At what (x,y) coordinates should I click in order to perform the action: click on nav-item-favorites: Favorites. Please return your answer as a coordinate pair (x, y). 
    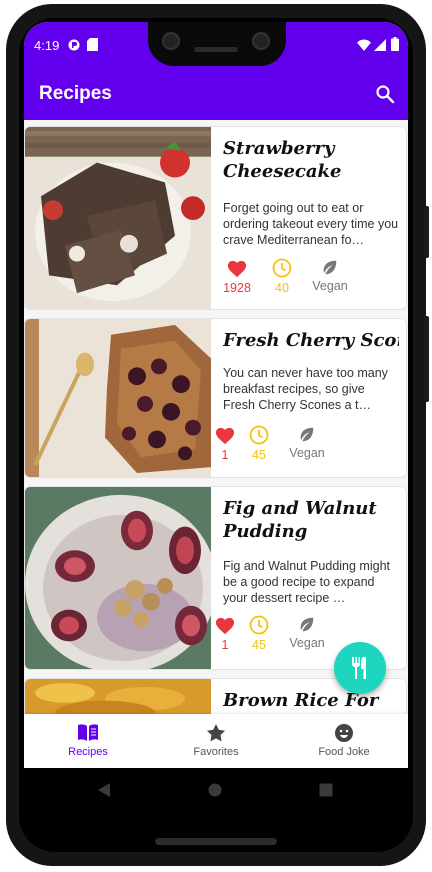
    Looking at the image, I should click on (216, 741).